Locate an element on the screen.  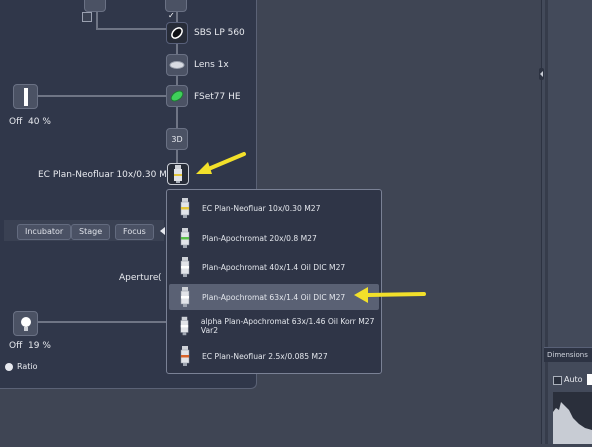
beam-splitter-button is located at coordinates (177, 33).